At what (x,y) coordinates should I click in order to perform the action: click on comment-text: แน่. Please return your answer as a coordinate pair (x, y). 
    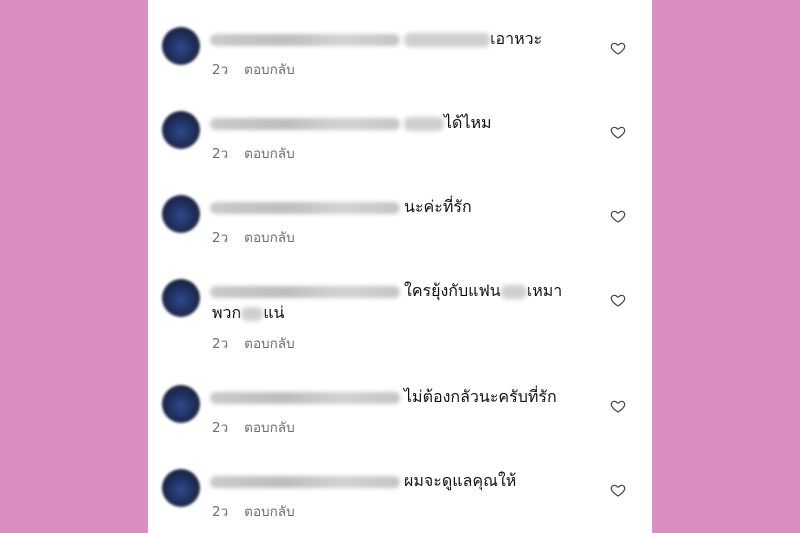
    Looking at the image, I should click on (274, 312).